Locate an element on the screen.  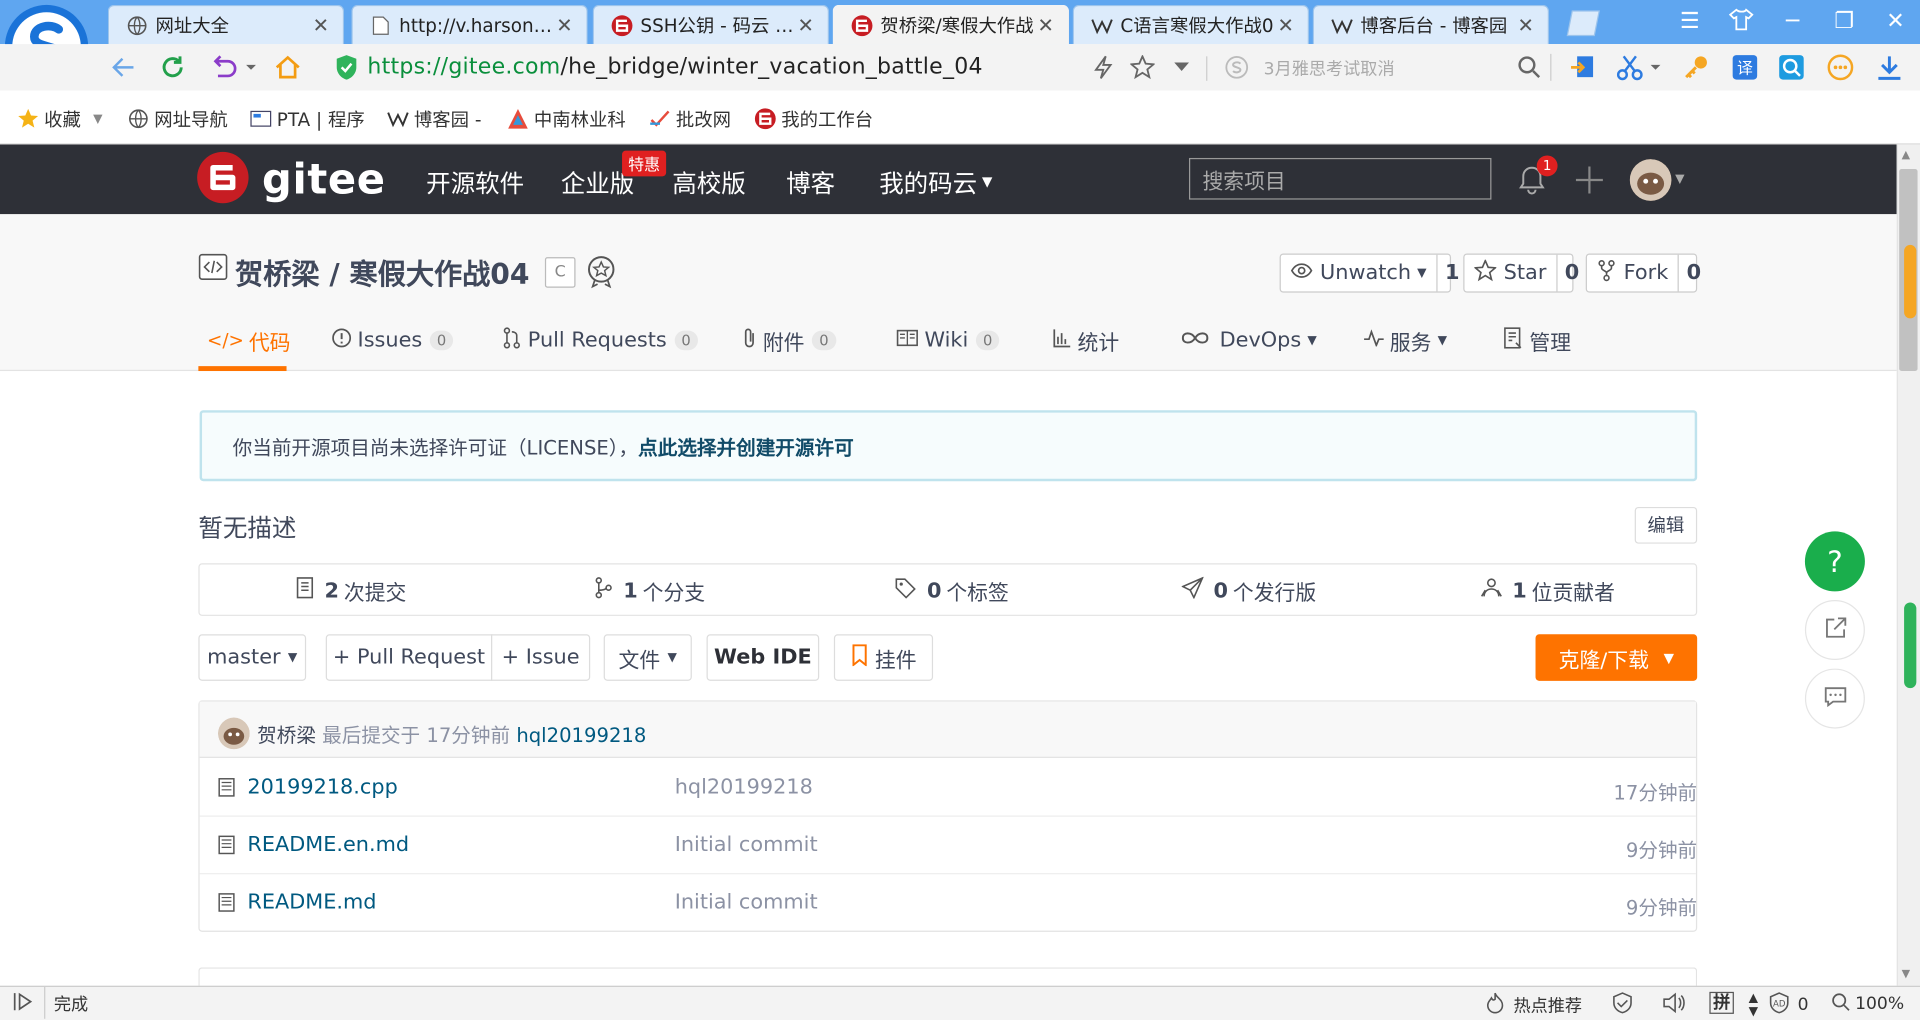
language-tag: C is located at coordinates (560, 272).